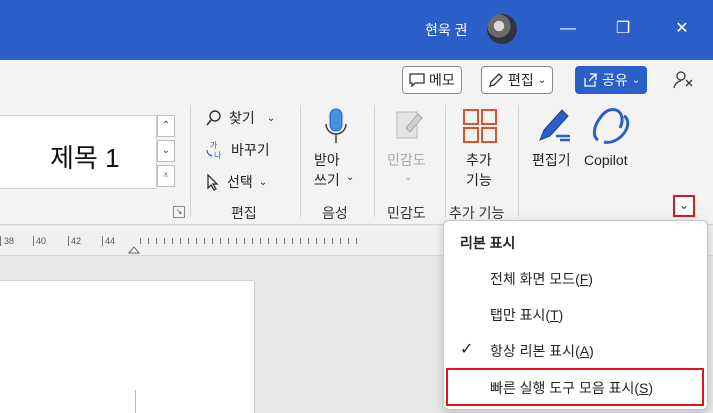  I want to click on style-heading1: 제목 1, so click(85, 156).